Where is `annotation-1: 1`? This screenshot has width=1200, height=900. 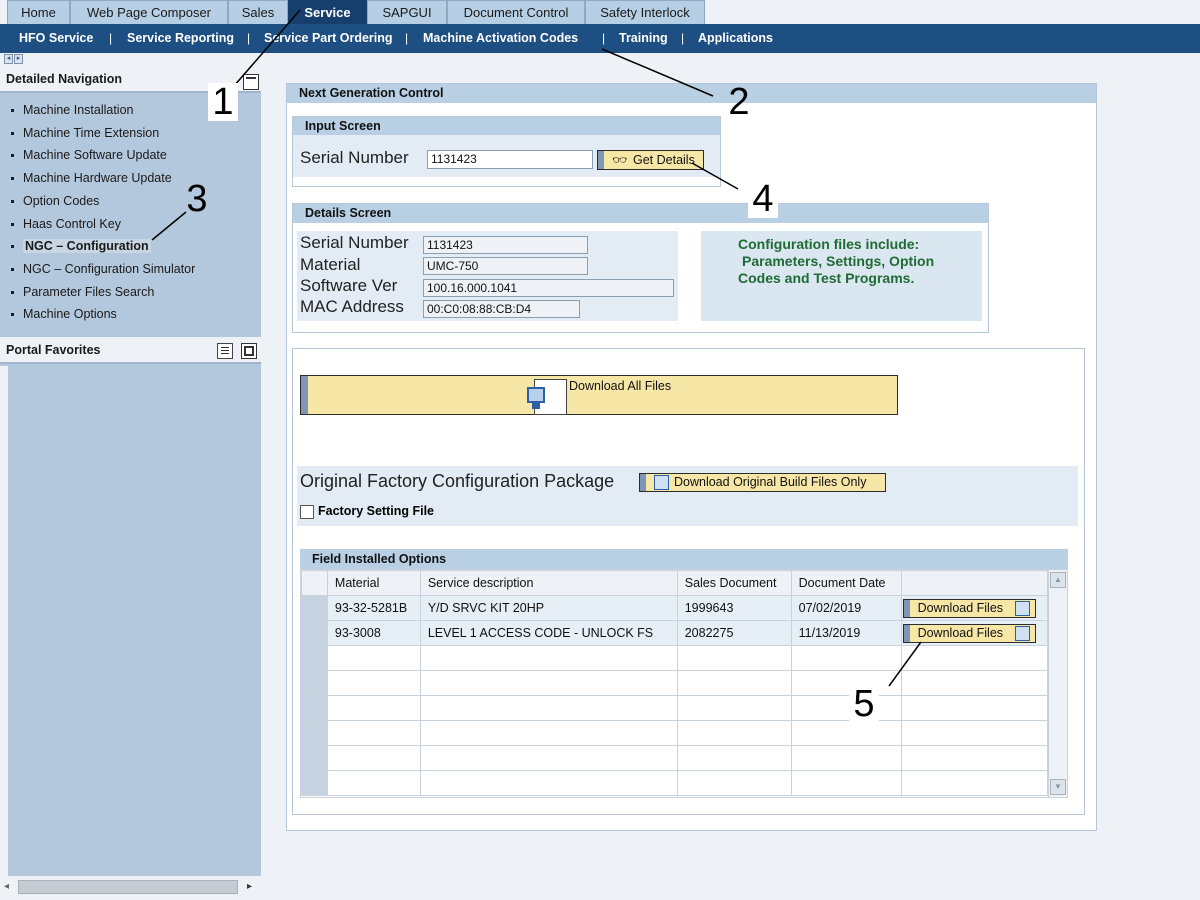
annotation-1: 1 is located at coordinates (223, 102).